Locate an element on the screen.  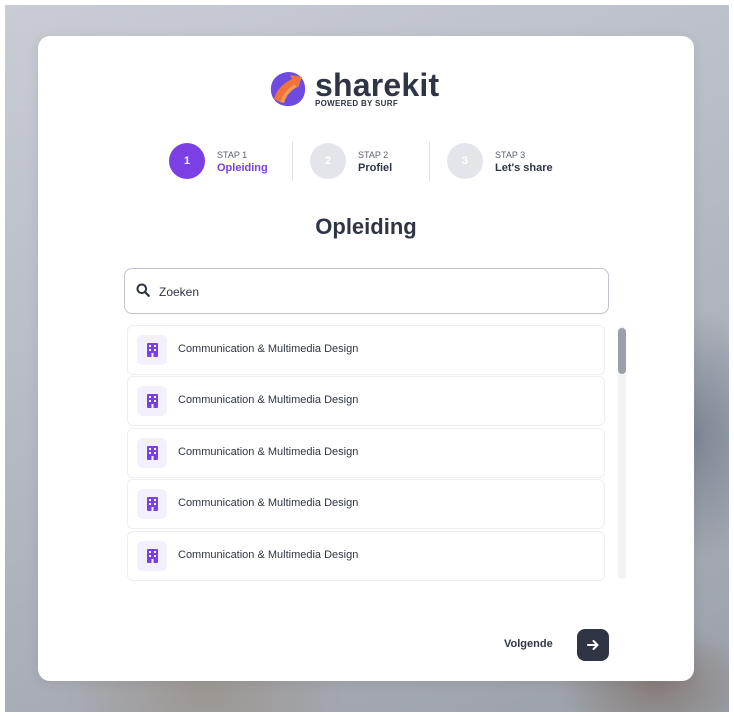
step-3-label: STAP 3 is located at coordinates (510, 155).